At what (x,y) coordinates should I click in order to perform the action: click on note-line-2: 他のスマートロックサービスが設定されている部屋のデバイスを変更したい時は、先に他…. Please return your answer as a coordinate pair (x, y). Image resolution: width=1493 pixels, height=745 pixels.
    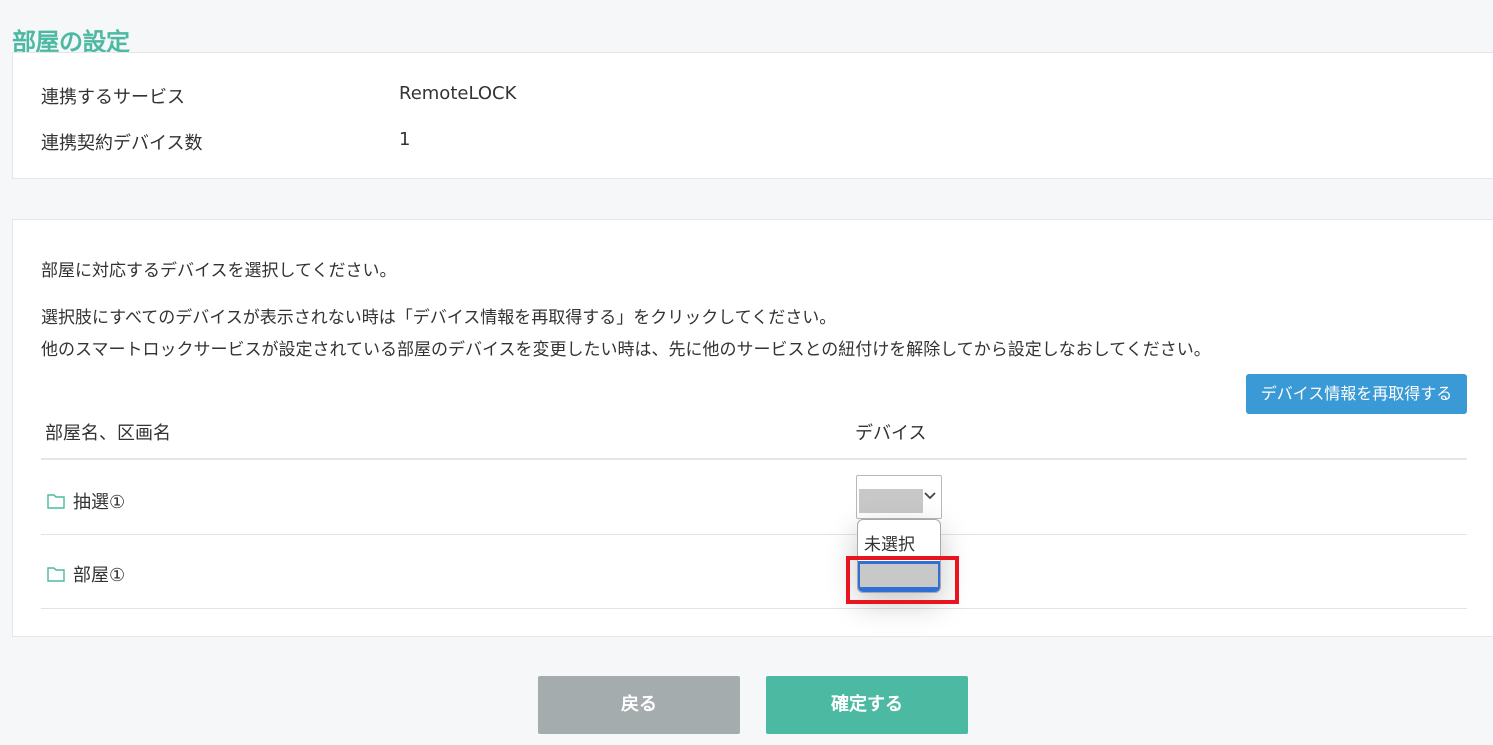
    Looking at the image, I should click on (626, 350).